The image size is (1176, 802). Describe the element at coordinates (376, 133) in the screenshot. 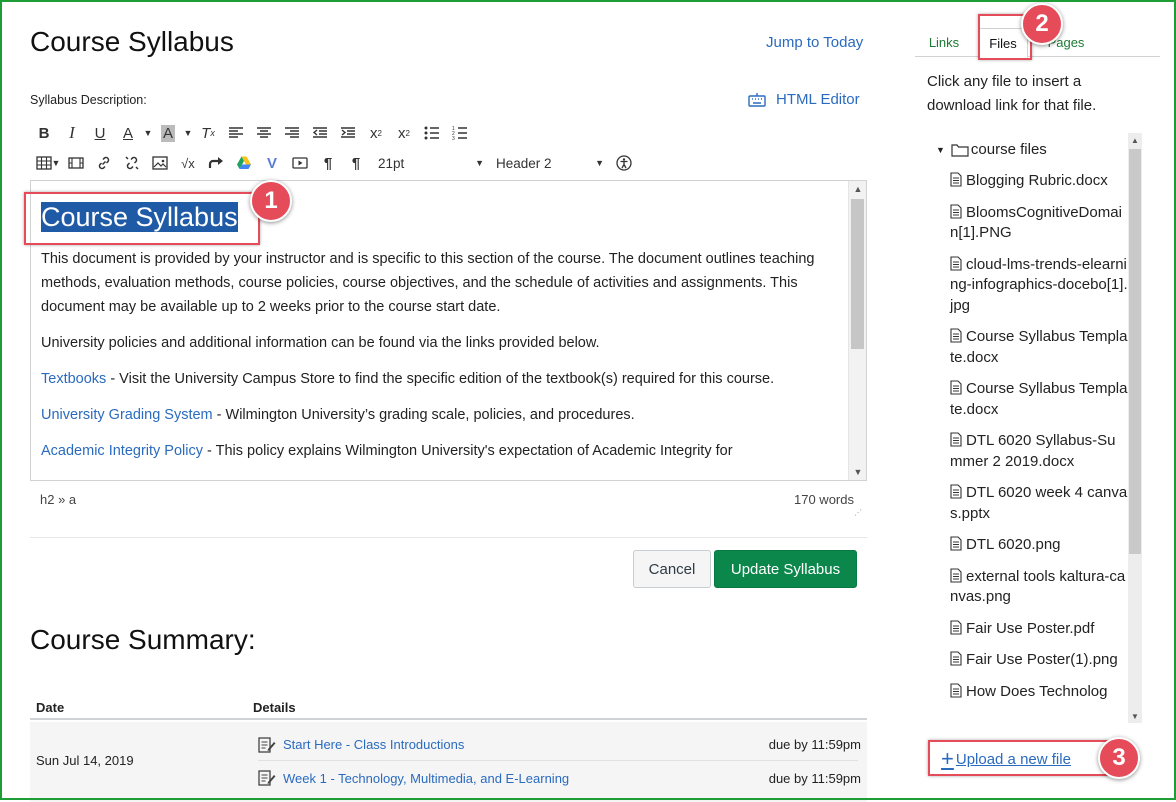

I see `superscript-button: x2` at that location.